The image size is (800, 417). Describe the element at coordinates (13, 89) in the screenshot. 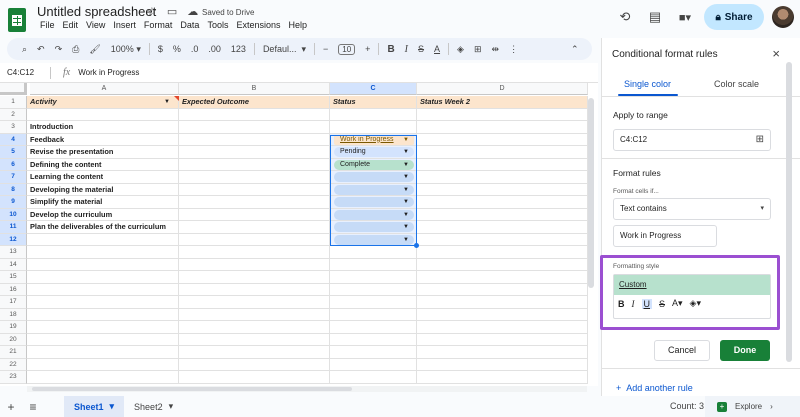

I see `select-all-corner` at that location.